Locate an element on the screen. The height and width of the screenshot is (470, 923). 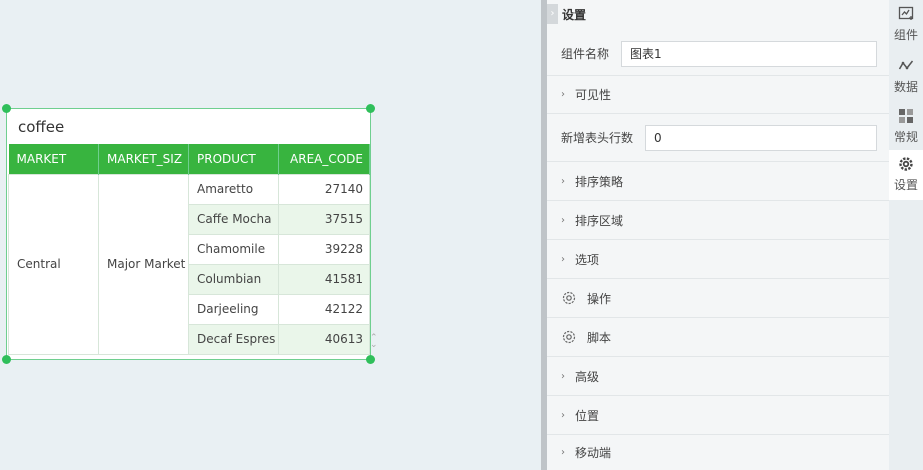
resize-handle-top-left is located at coordinates (6, 108).